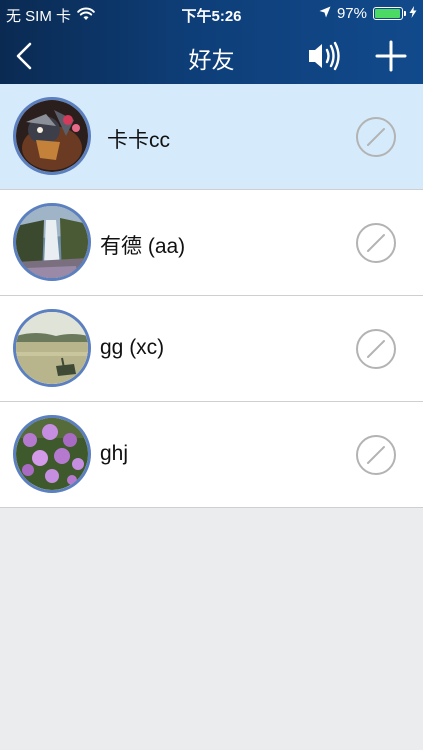  I want to click on add-friend-button, so click(391, 56).